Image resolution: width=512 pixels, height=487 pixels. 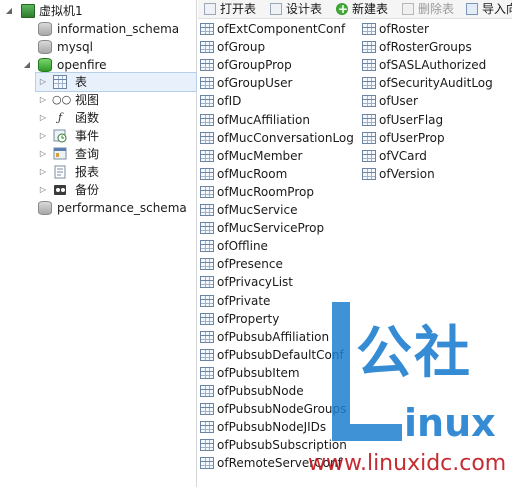 I want to click on database-label: information_schema, so click(x=118, y=29).